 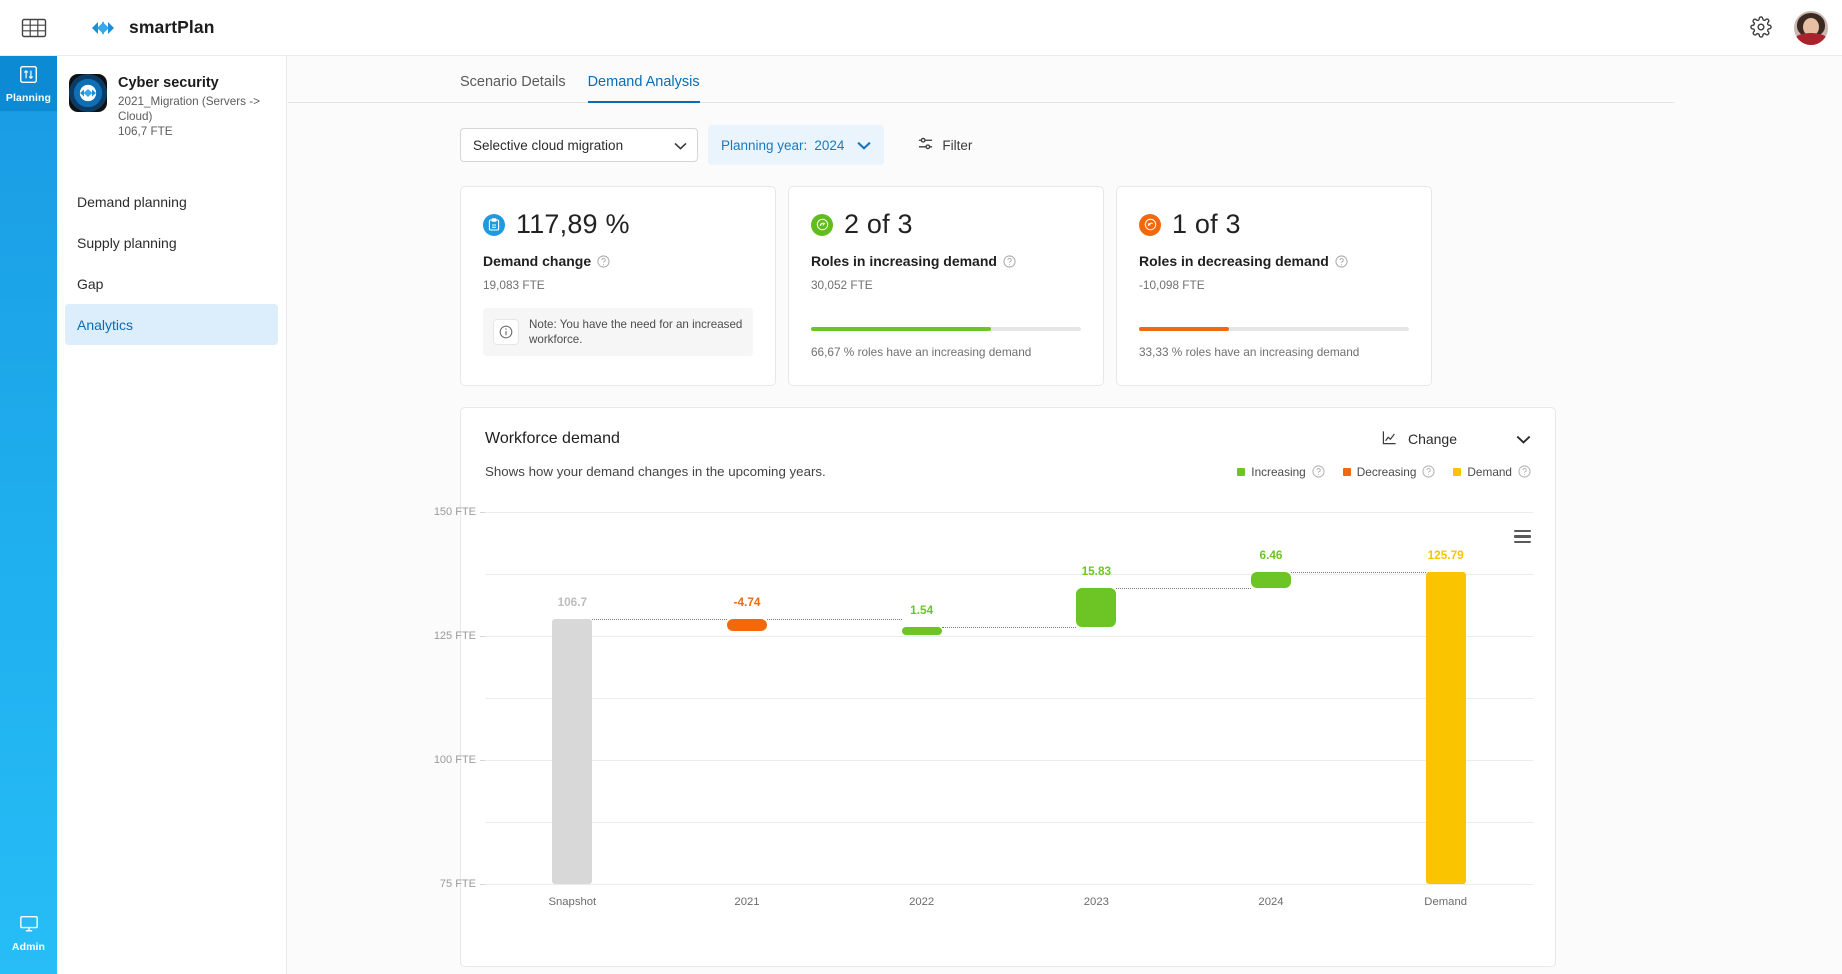 I want to click on x-axis-tick-label: Demand, so click(x=1446, y=902).